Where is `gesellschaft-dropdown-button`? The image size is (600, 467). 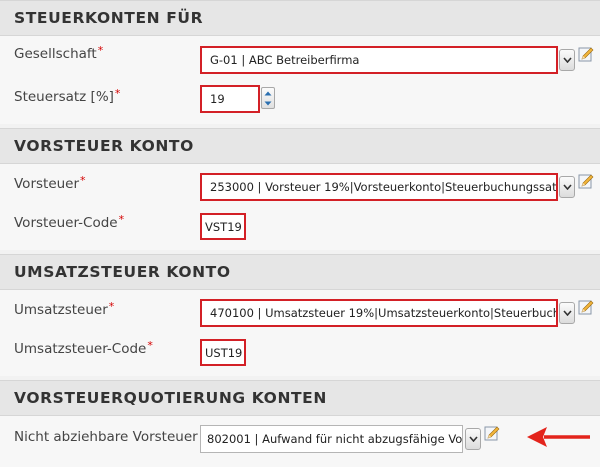
gesellschaft-dropdown-button is located at coordinates (567, 60).